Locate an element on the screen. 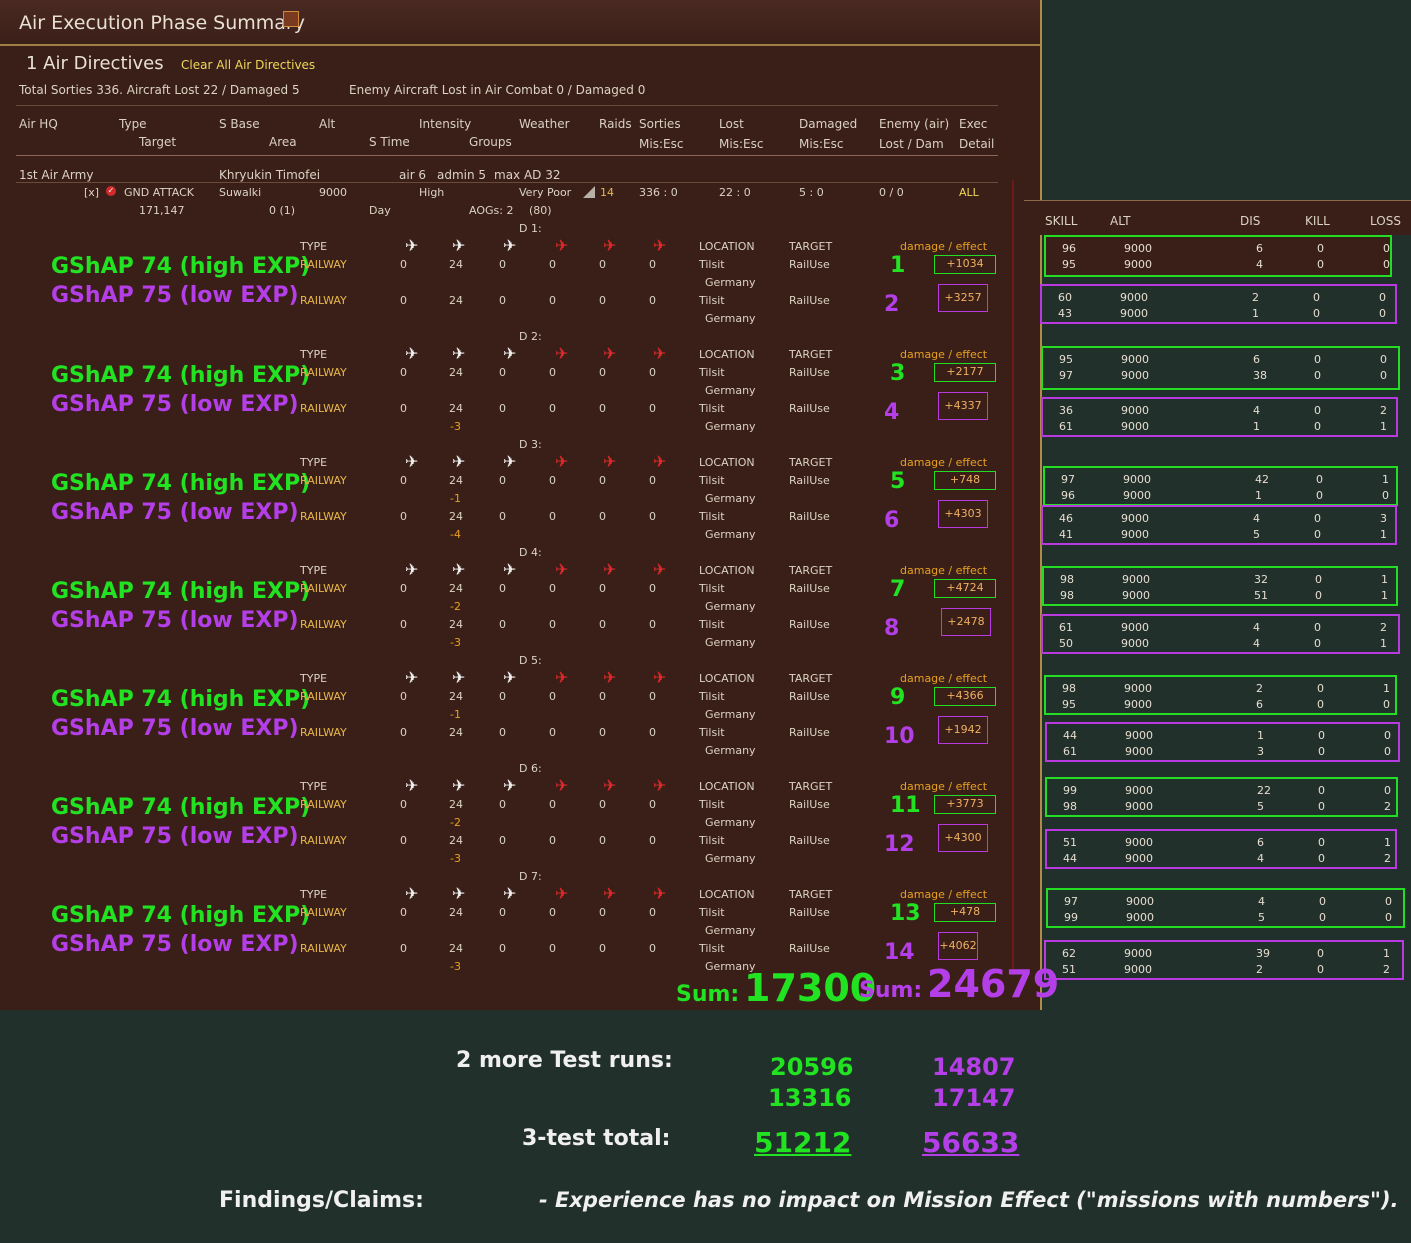 The height and width of the screenshot is (1243, 1411). day-label: D 2: is located at coordinates (530, 336).